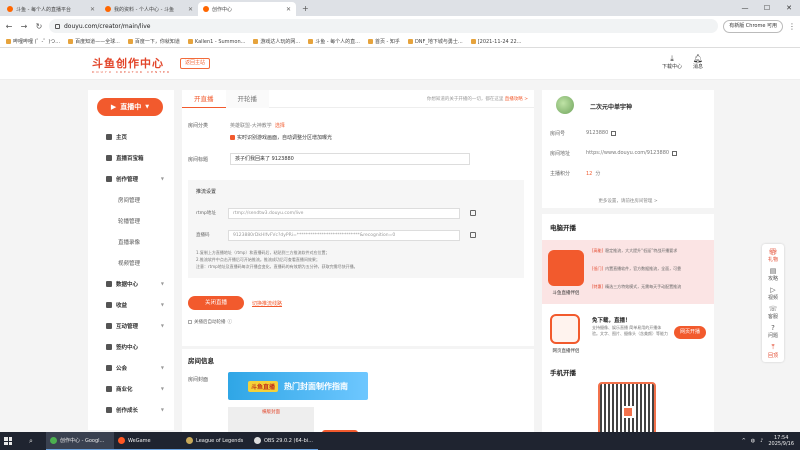 Image resolution: width=800 pixels, height=450 pixels. Describe the element at coordinates (204, 99) in the screenshot. I see `tab-start-live: 开直播` at that location.